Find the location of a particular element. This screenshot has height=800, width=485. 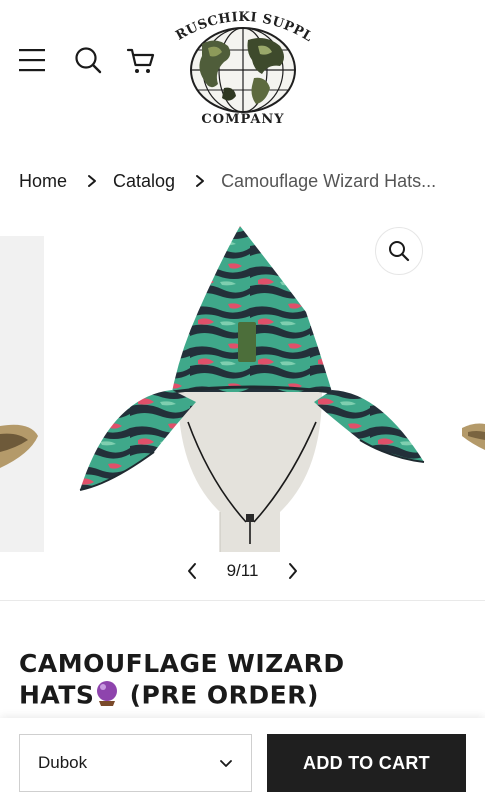

product-title-line2-post: (PRE ORDER) is located at coordinates (219, 695).